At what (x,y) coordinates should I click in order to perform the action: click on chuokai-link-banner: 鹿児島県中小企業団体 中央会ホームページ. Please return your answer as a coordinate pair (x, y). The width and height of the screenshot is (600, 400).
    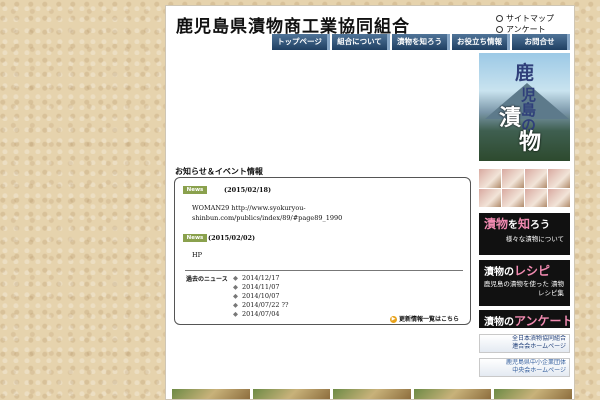
    Looking at the image, I should click on (524, 367).